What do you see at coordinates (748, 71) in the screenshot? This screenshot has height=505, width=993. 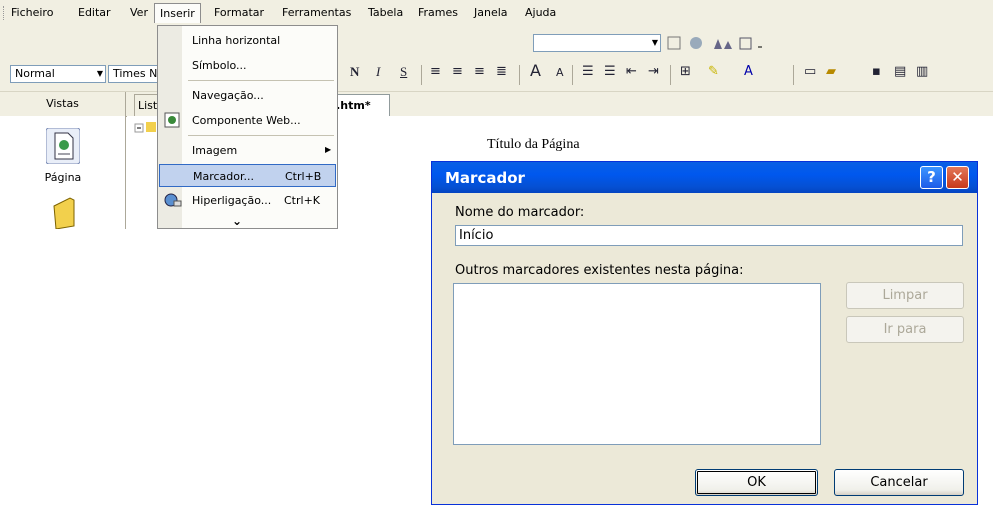 I see `font-color-icon: A` at bounding box center [748, 71].